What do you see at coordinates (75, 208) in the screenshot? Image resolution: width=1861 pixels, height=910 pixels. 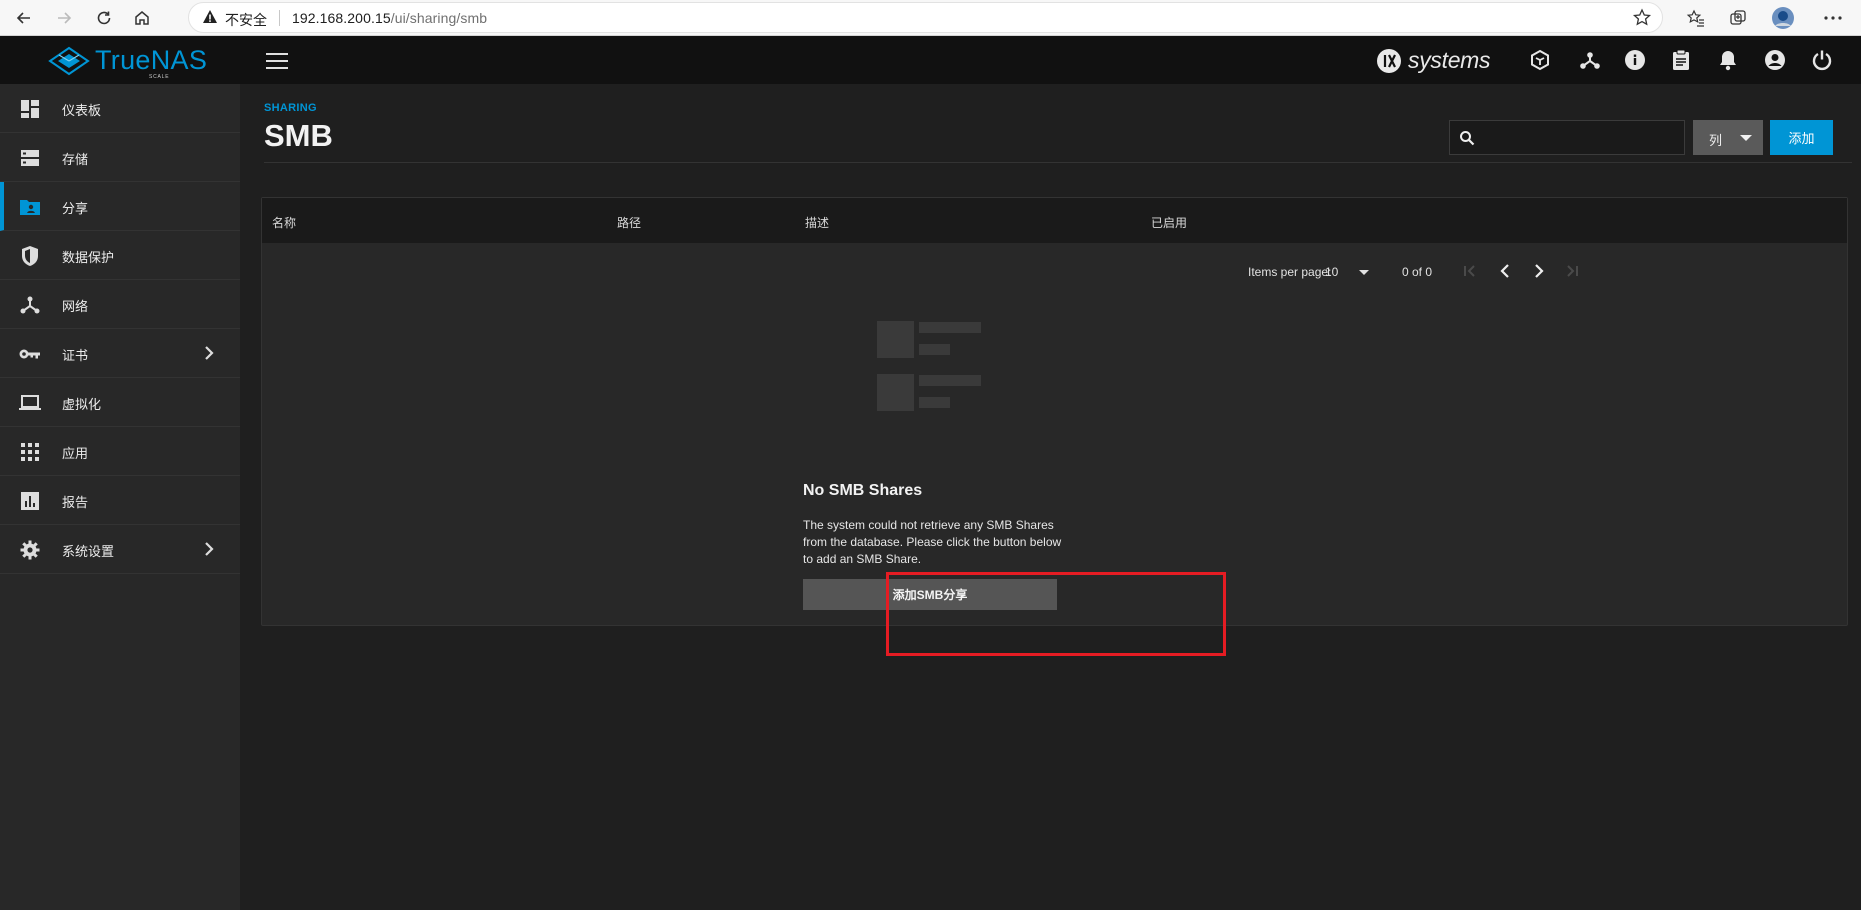 I see `sidebar-item-label: 分享` at bounding box center [75, 208].